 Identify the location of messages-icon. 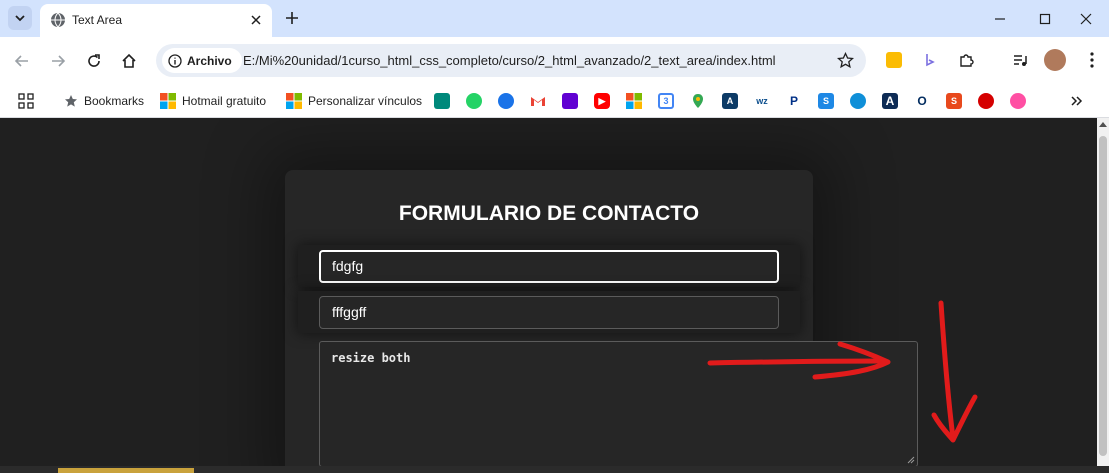
(506, 101).